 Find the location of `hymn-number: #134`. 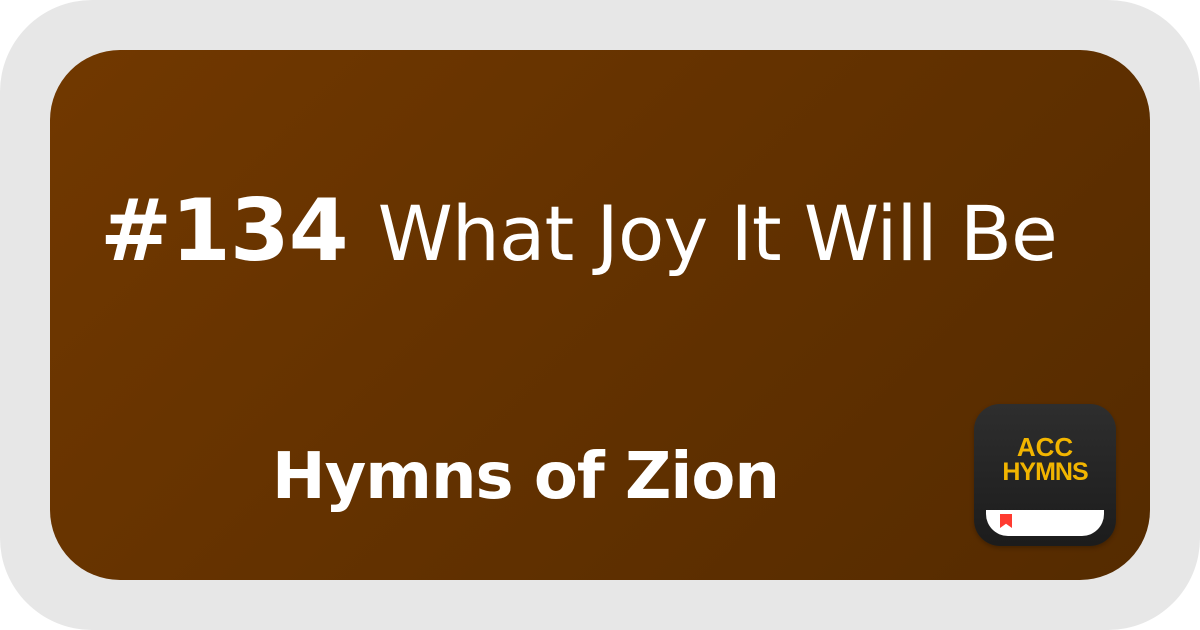

hymn-number: #134 is located at coordinates (224, 231).